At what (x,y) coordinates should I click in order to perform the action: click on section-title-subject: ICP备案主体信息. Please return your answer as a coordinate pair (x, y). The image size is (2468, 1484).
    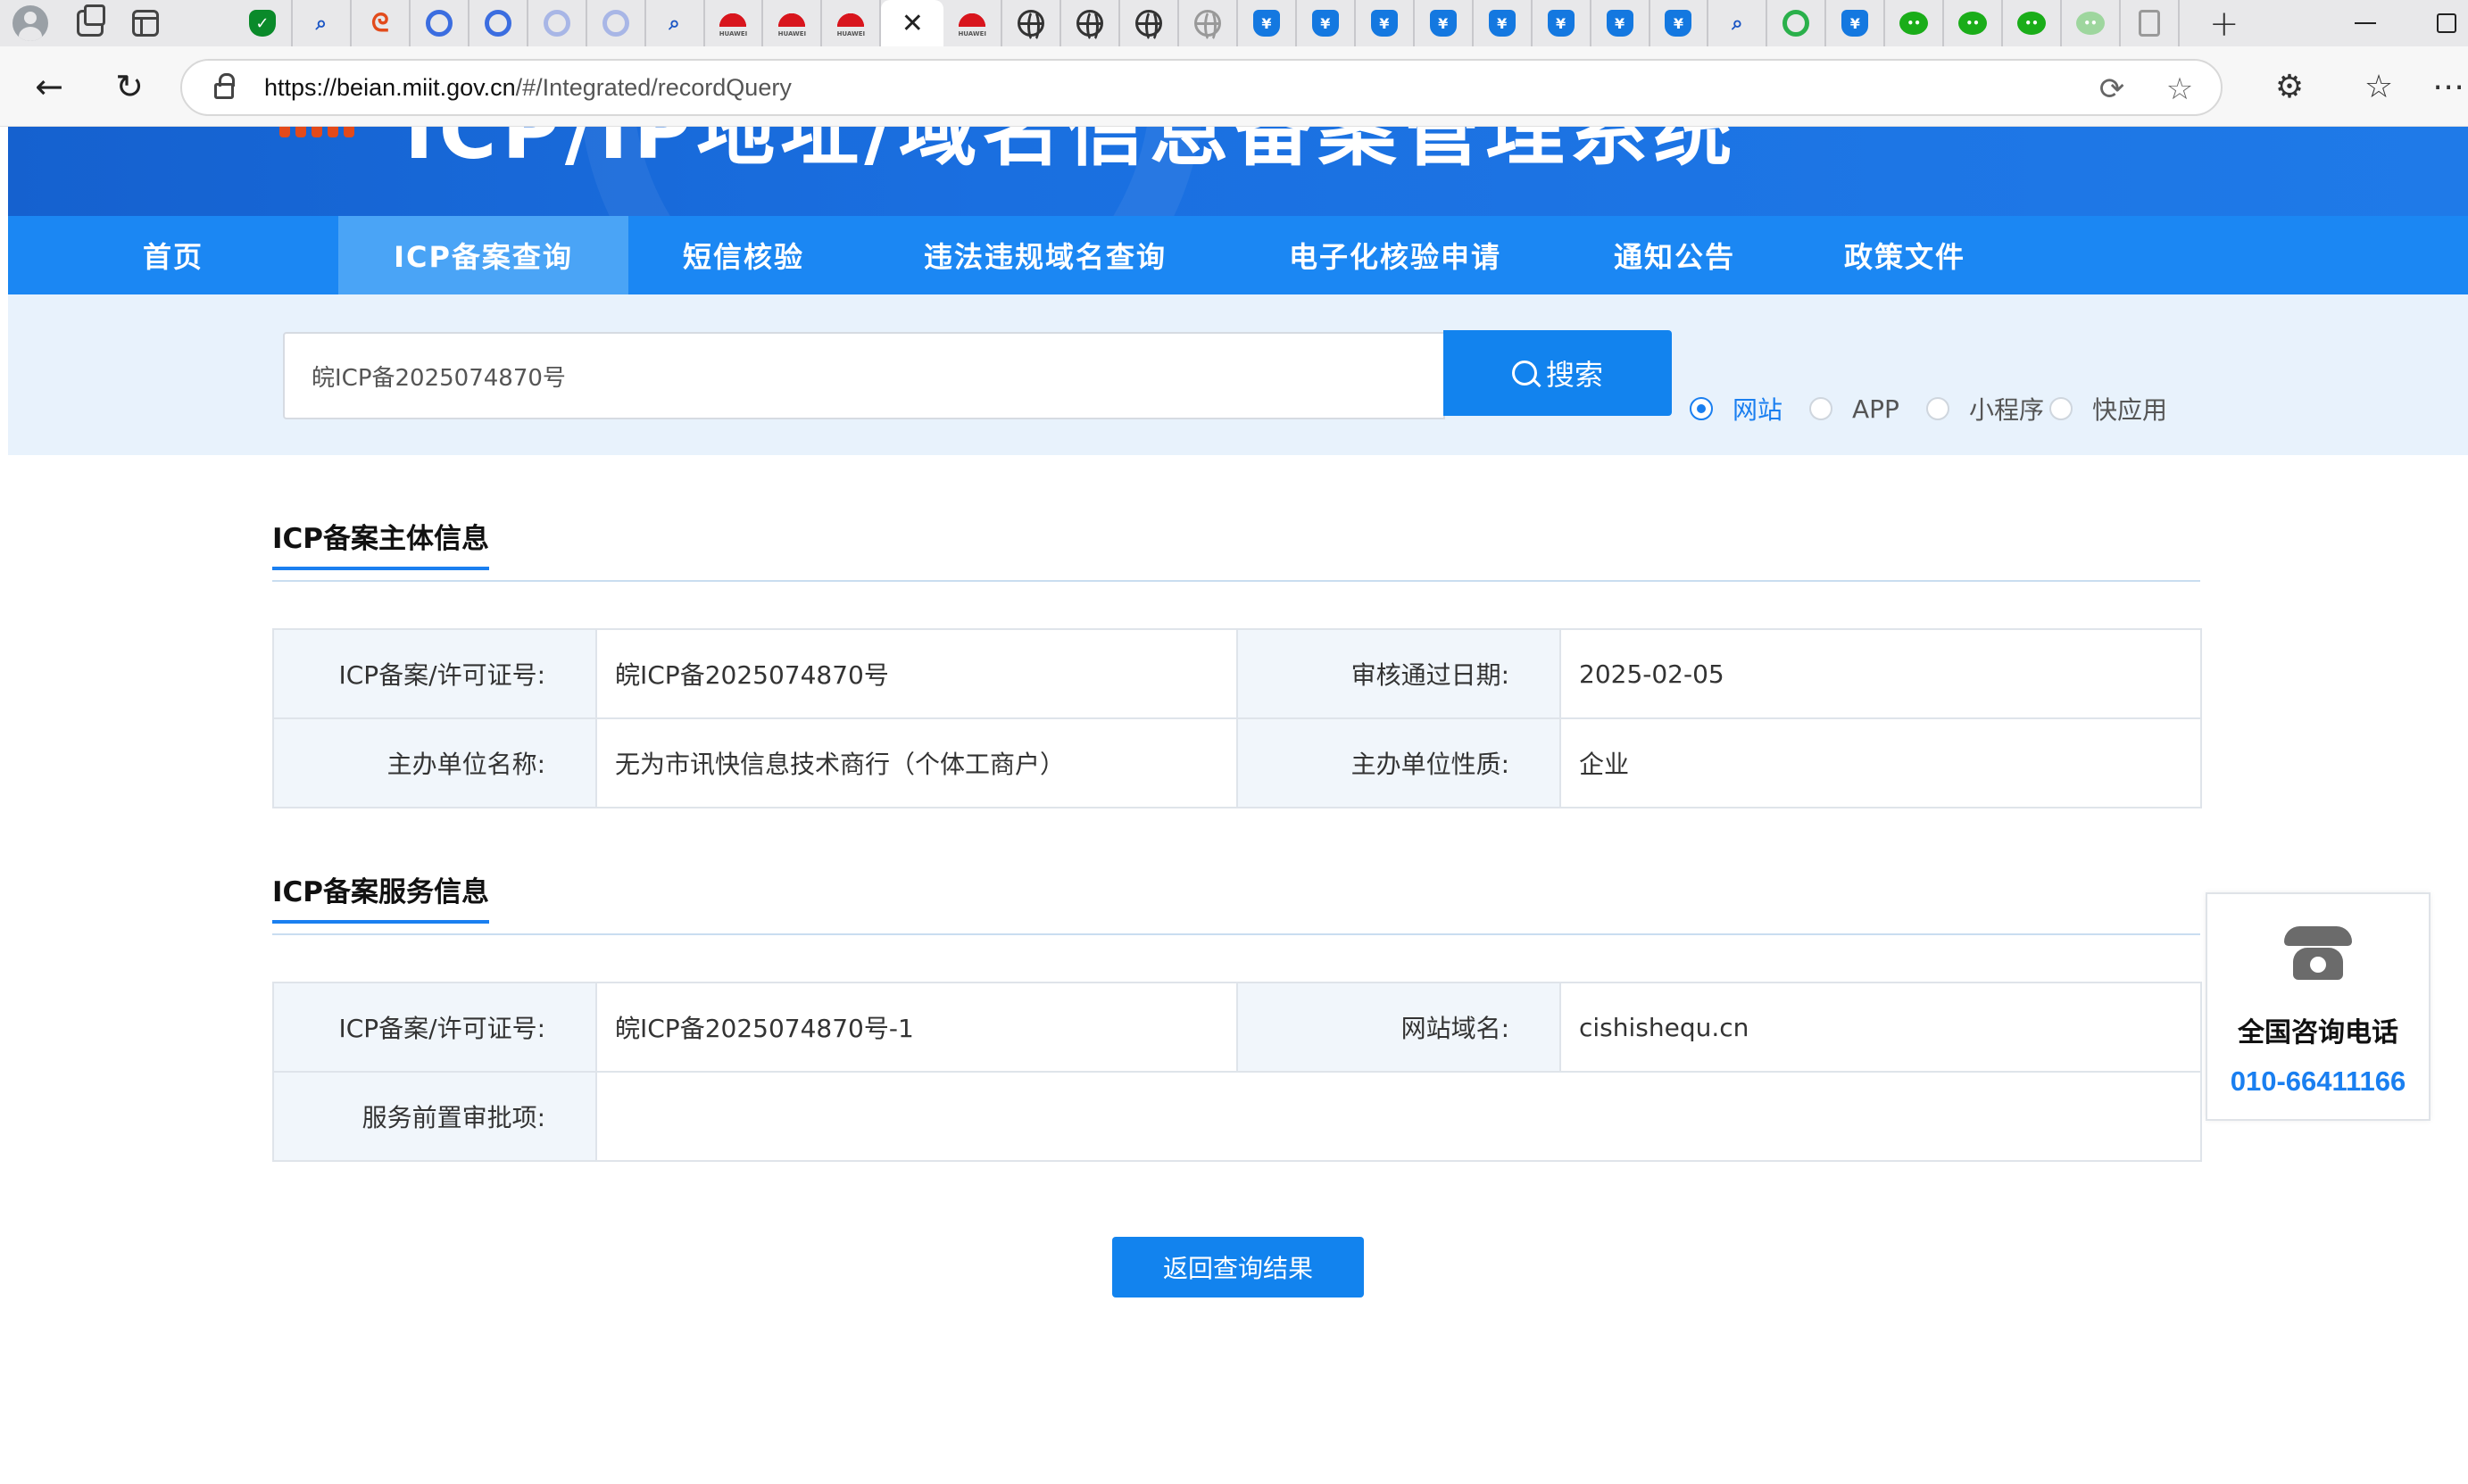
    Looking at the image, I should click on (381, 543).